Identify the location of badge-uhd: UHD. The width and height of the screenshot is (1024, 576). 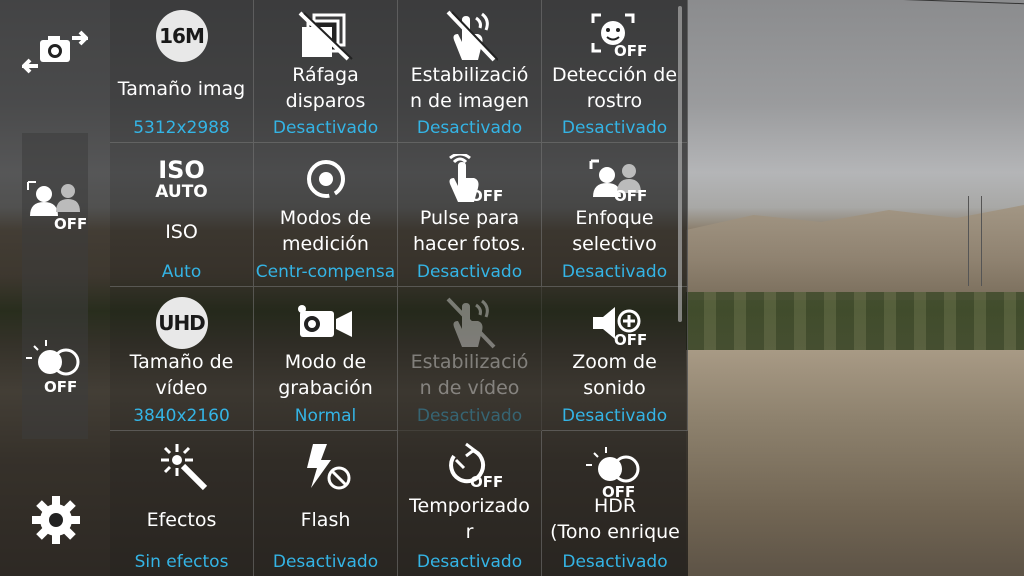
(181, 323).